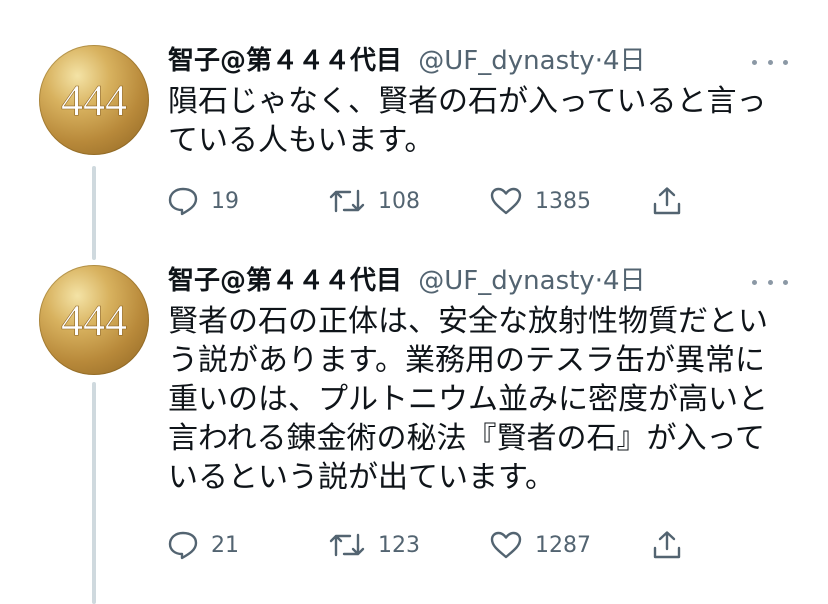 The width and height of the screenshot is (828, 604). I want to click on avatar: 444, so click(94, 320).